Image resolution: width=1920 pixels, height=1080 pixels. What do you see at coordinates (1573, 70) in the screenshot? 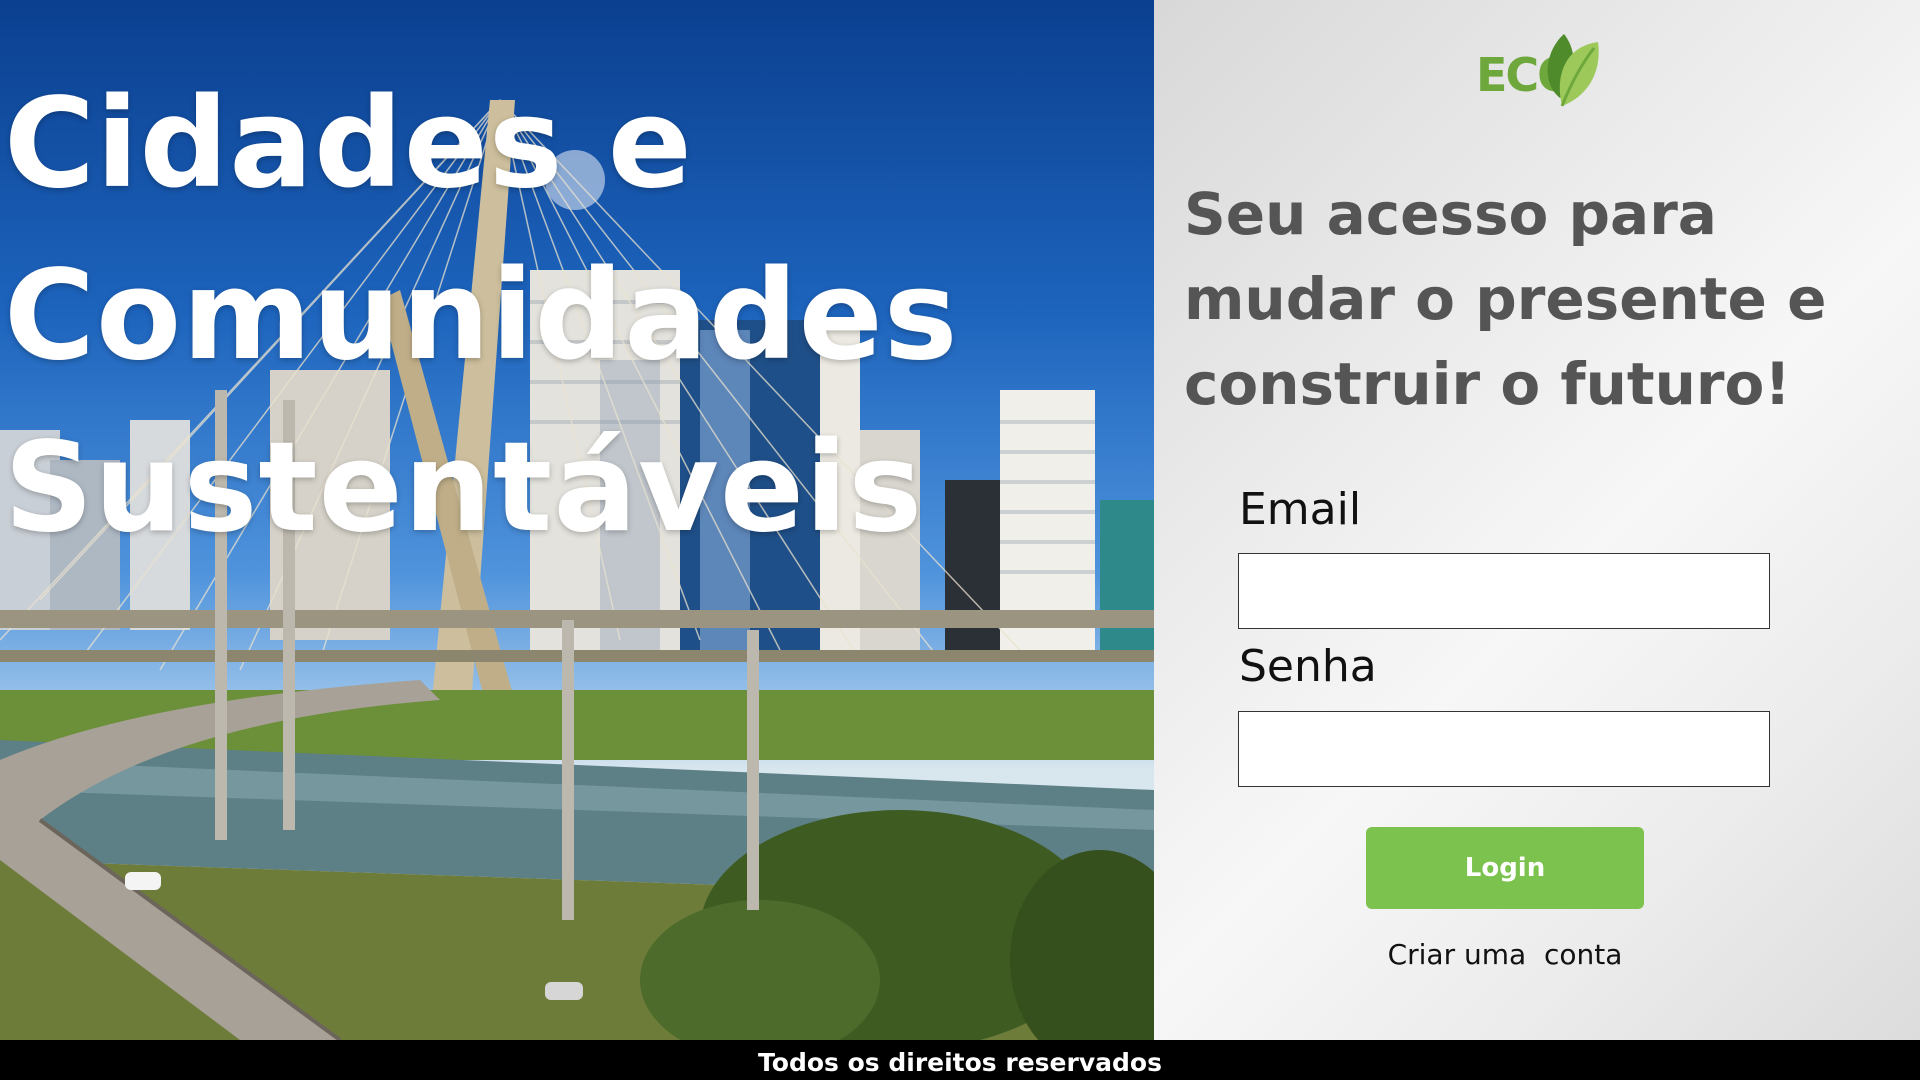
I see `leaf-icon` at bounding box center [1573, 70].